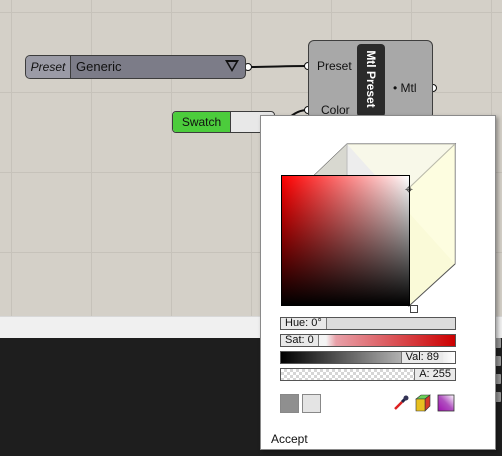  I want to click on preset-list-value: Generic, so click(99, 66).